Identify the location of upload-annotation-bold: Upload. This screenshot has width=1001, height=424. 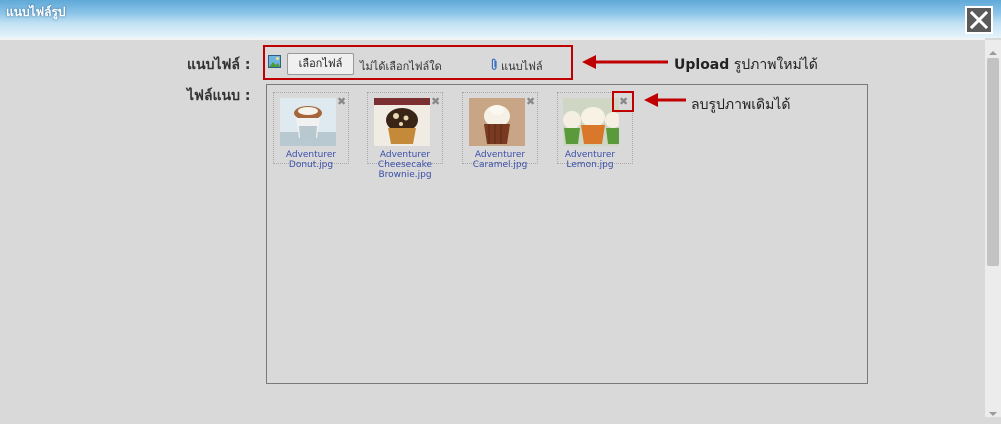
(702, 65).